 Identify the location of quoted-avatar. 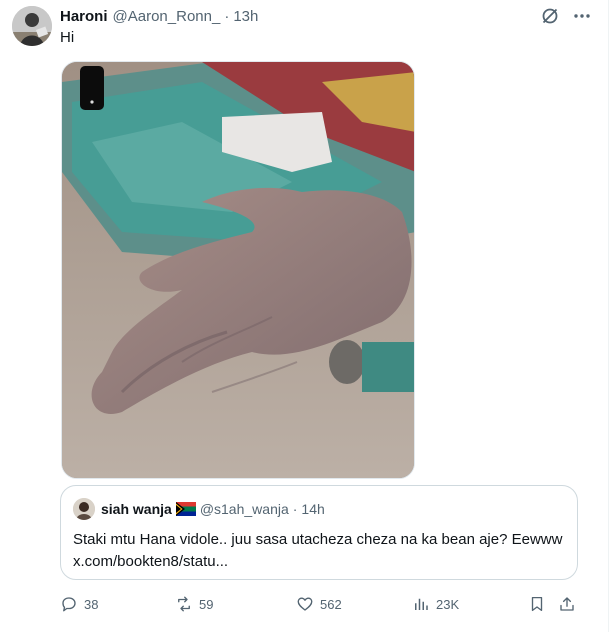
(84, 509).